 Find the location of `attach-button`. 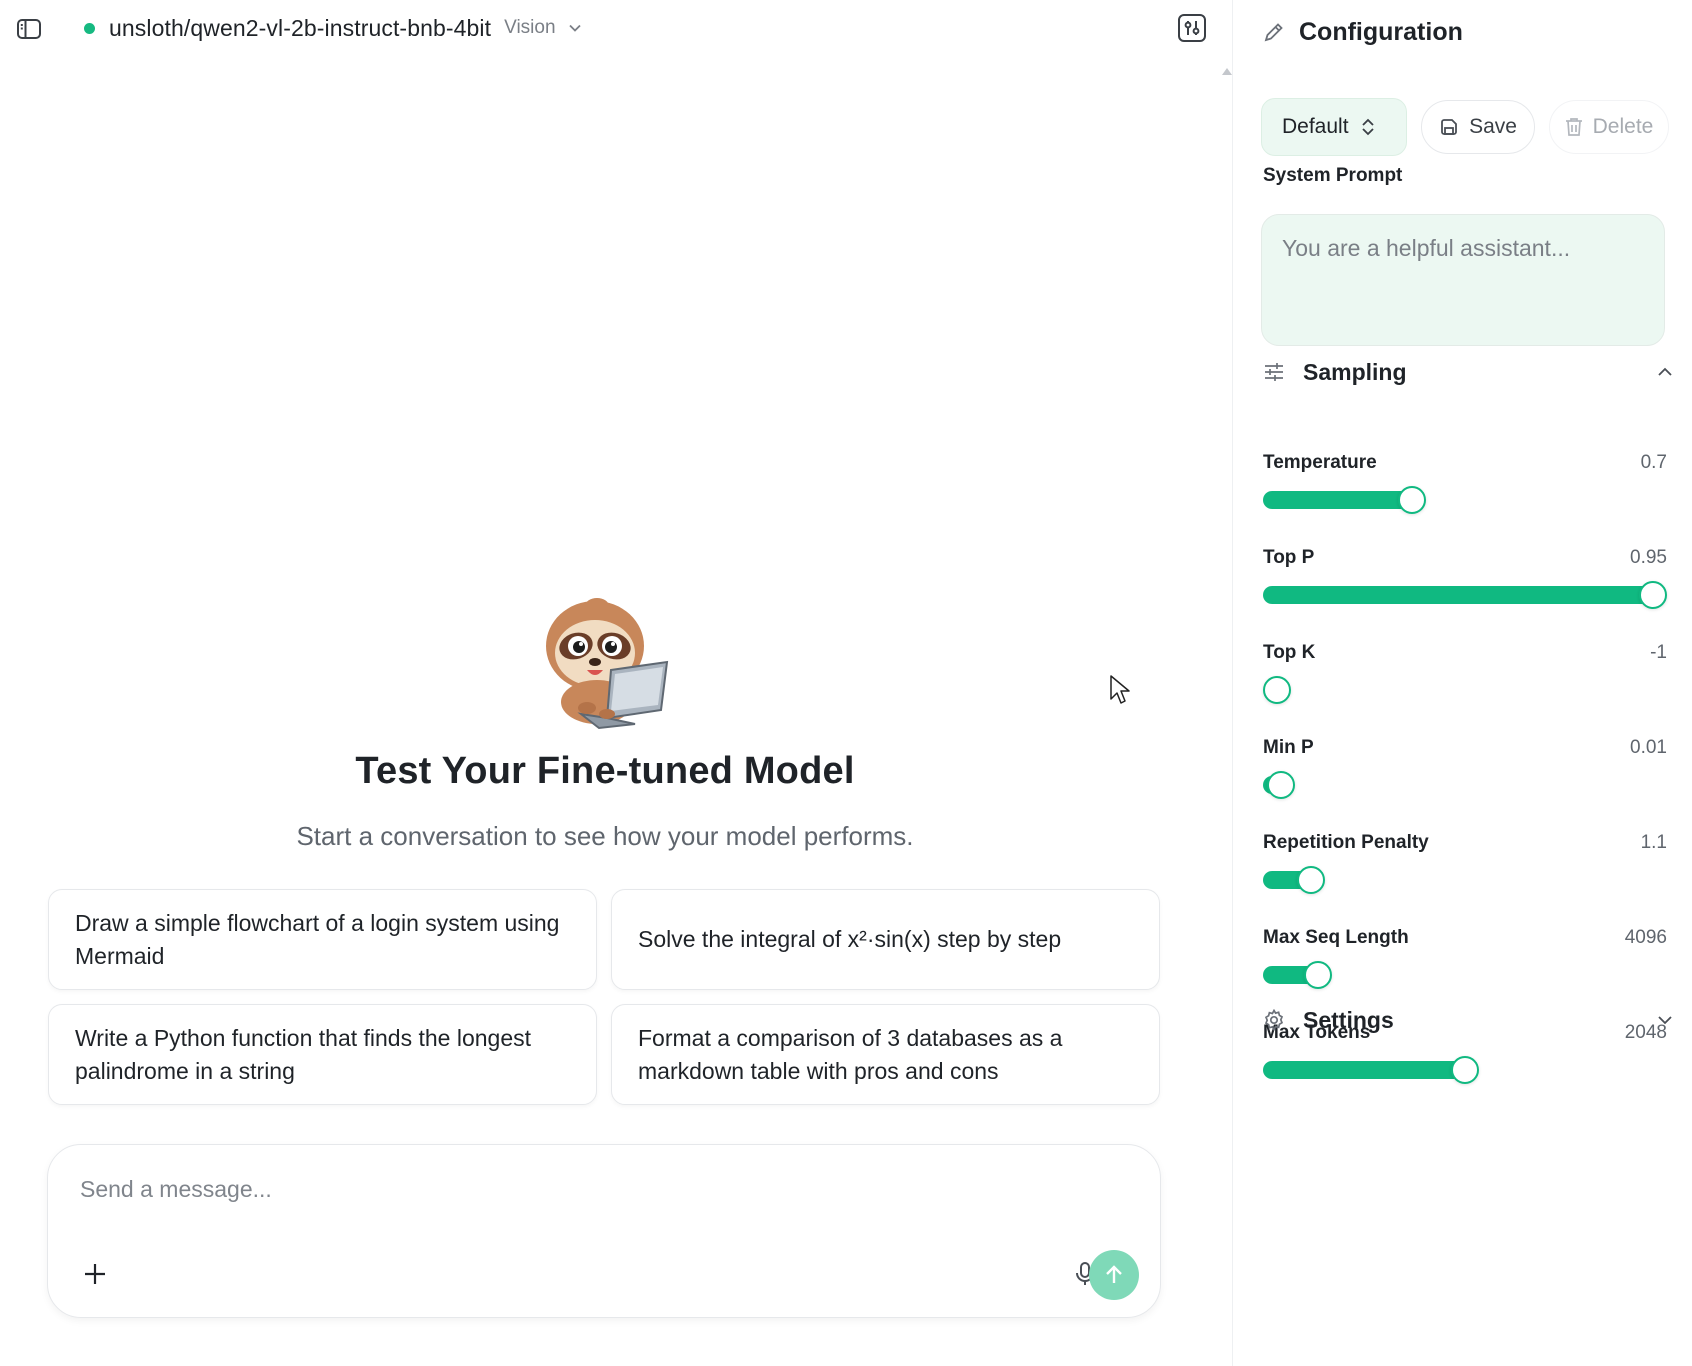

attach-button is located at coordinates (95, 1274).